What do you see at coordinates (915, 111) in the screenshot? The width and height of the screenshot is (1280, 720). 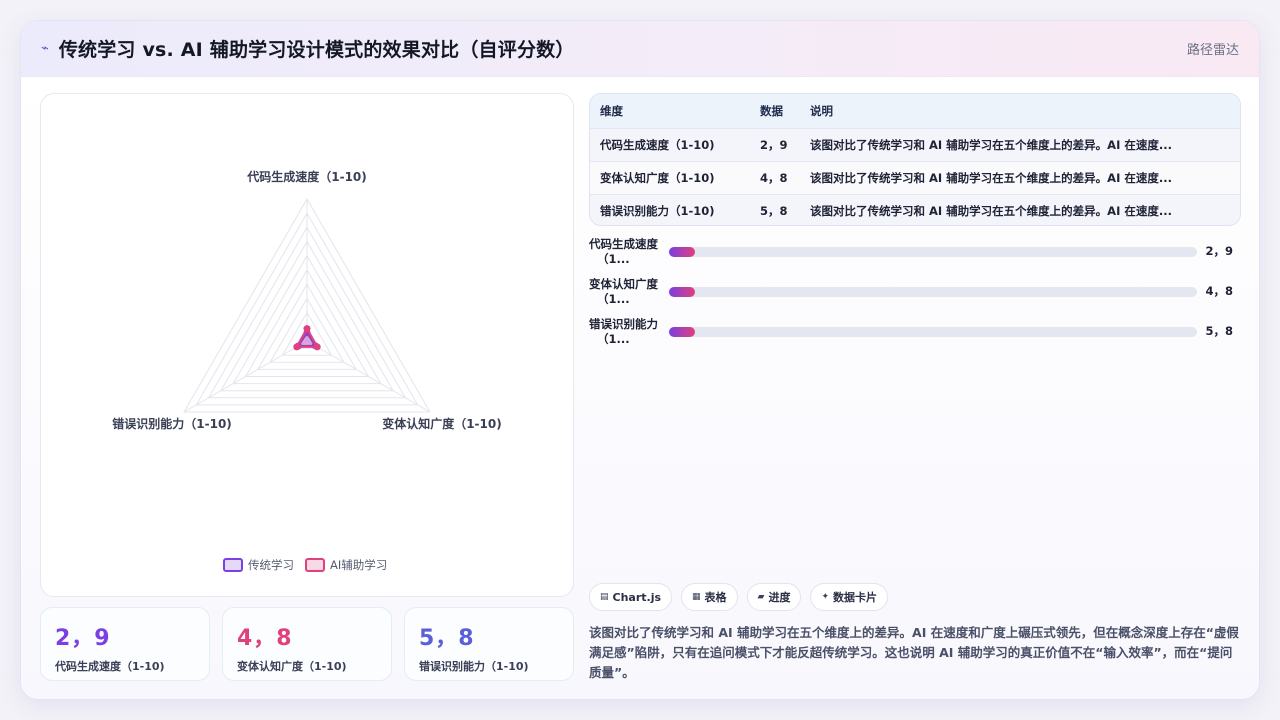 I see `table-header-row: 维度 数据 说明` at bounding box center [915, 111].